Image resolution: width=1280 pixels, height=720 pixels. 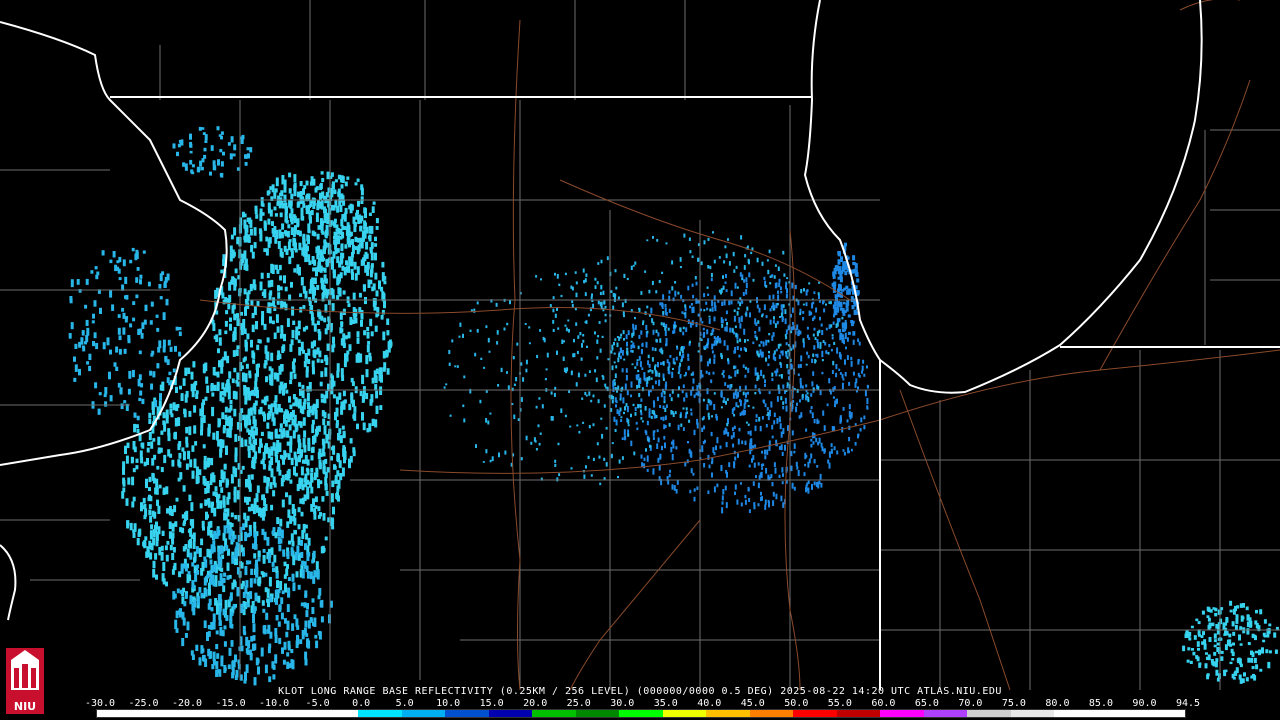 What do you see at coordinates (274, 703) in the screenshot?
I see `scale-label: -10.0` at bounding box center [274, 703].